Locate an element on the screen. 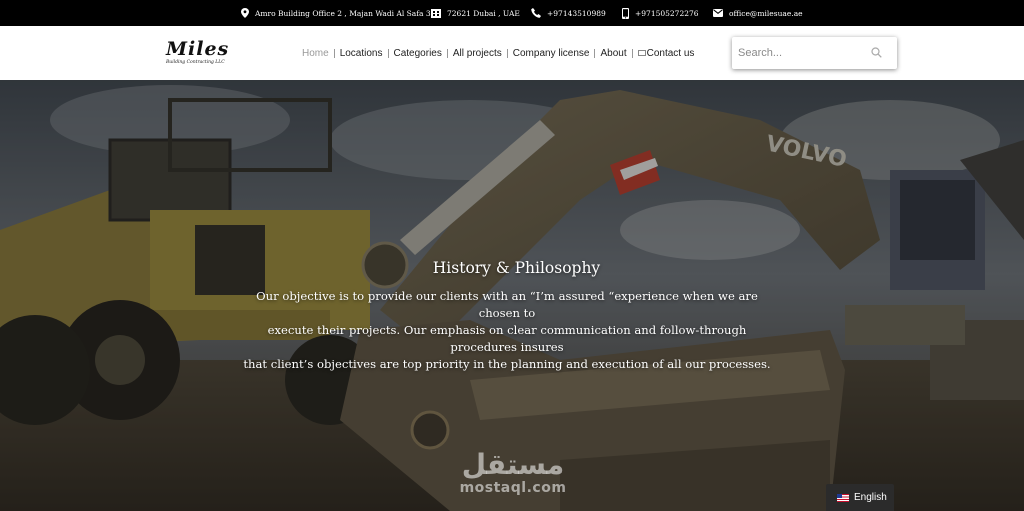  email-text: office@milesuae.ae is located at coordinates (766, 13).